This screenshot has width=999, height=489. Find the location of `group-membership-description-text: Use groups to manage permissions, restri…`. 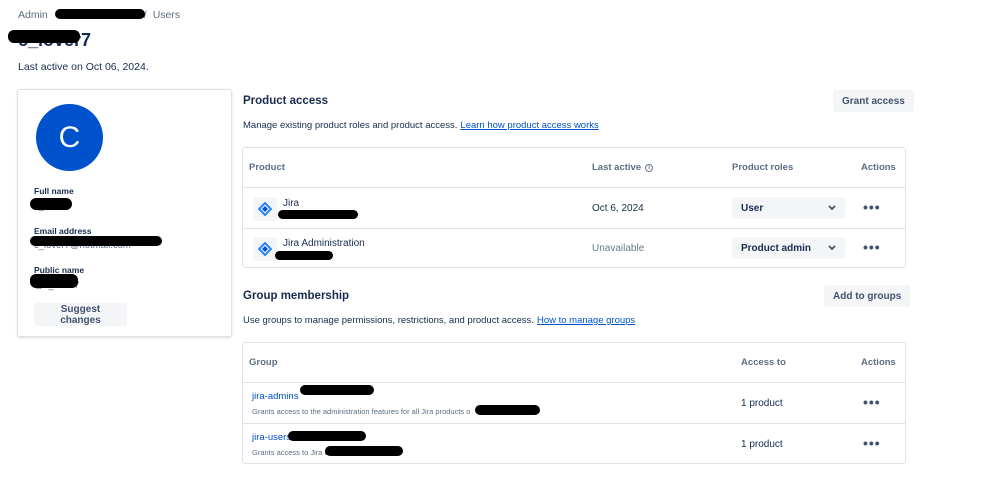

group-membership-description-text: Use groups to manage permissions, restri… is located at coordinates (388, 320).